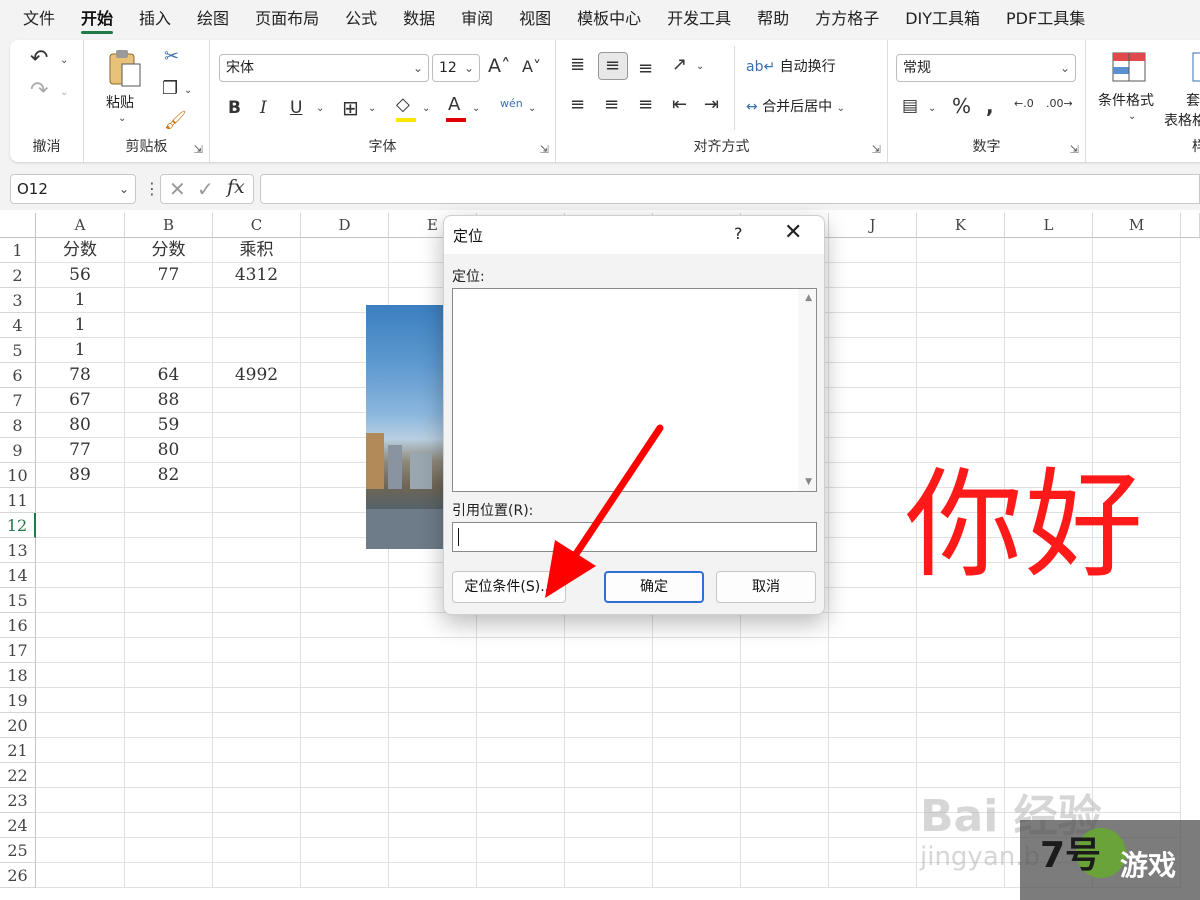 The height and width of the screenshot is (900, 1200). I want to click on cell-l1, so click(1049, 250).